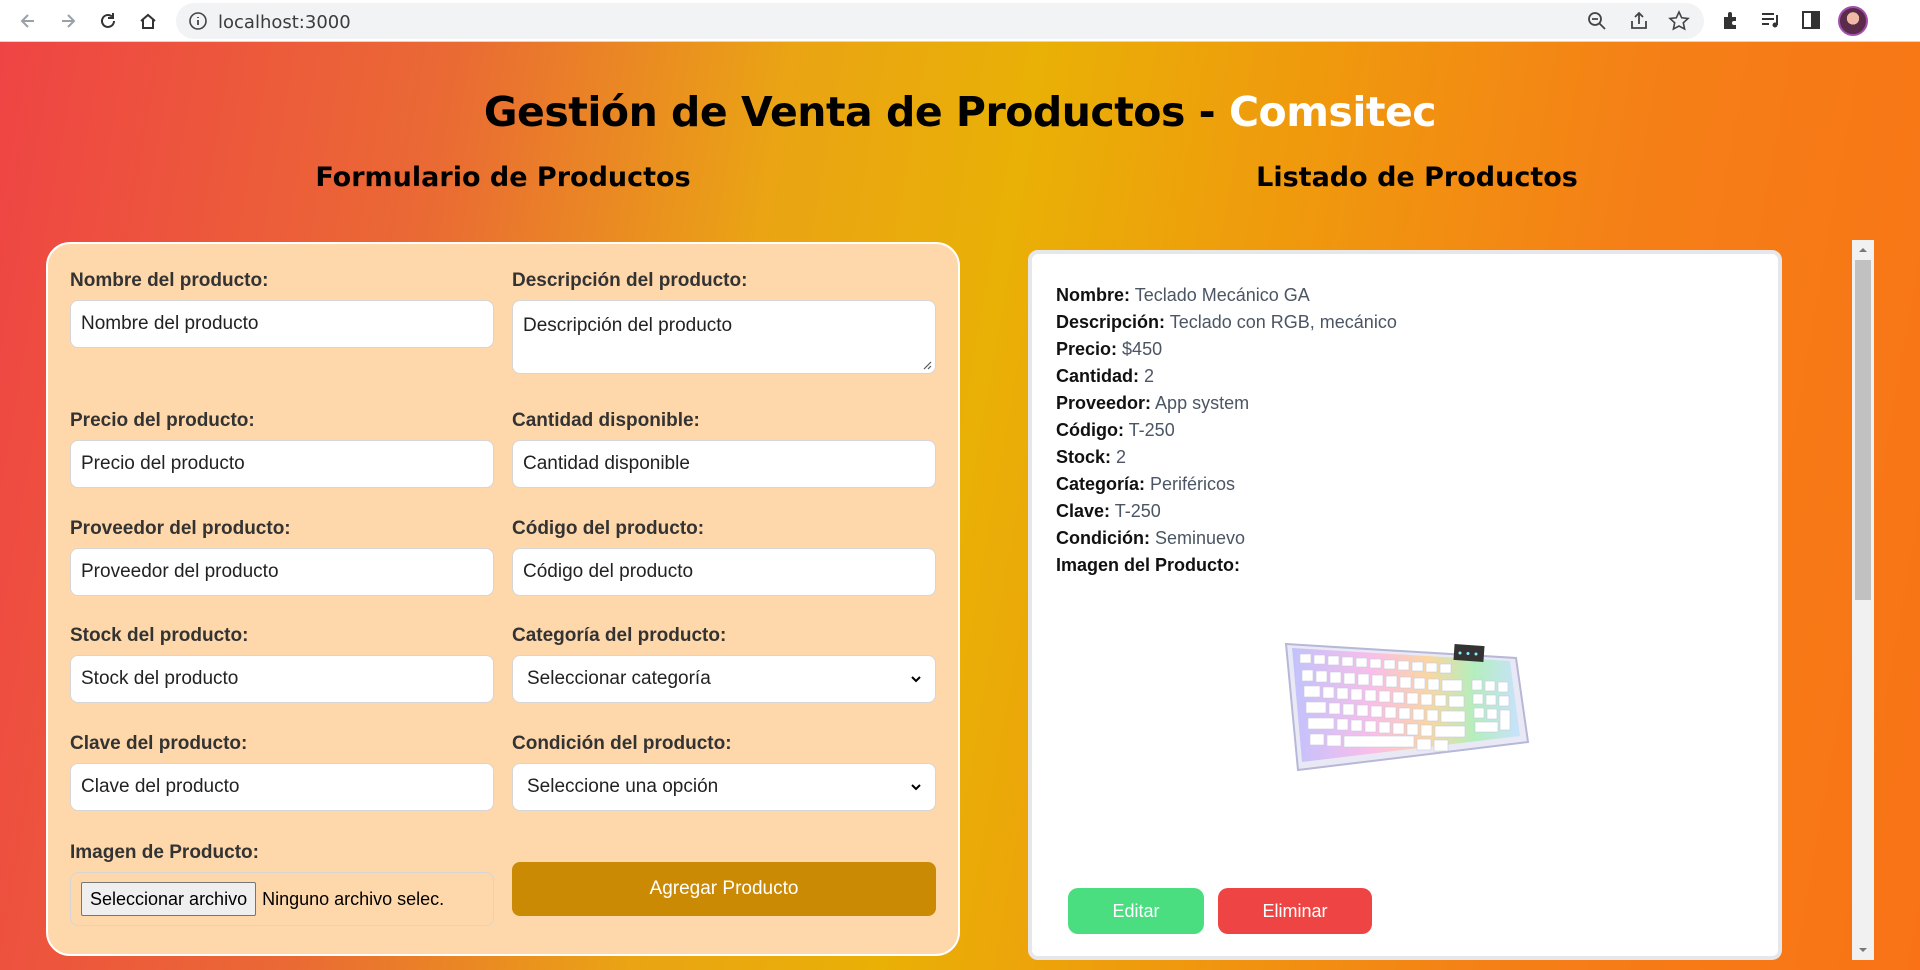  Describe the element at coordinates (169, 899) in the screenshot. I see `choose-file-button: Seleccionar archivo` at that location.